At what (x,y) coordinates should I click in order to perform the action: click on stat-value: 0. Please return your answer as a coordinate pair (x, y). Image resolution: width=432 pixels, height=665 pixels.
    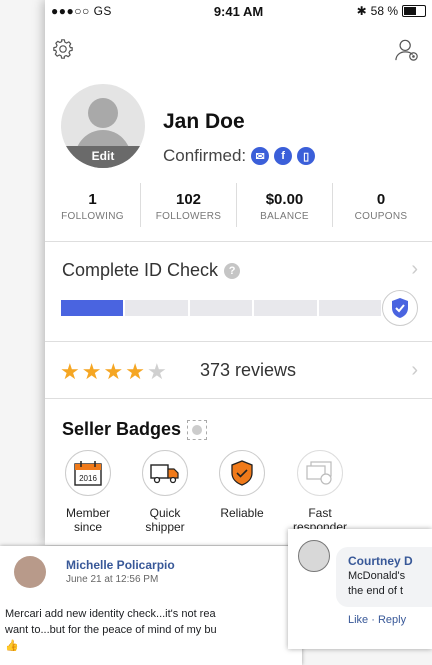
    Looking at the image, I should click on (381, 199).